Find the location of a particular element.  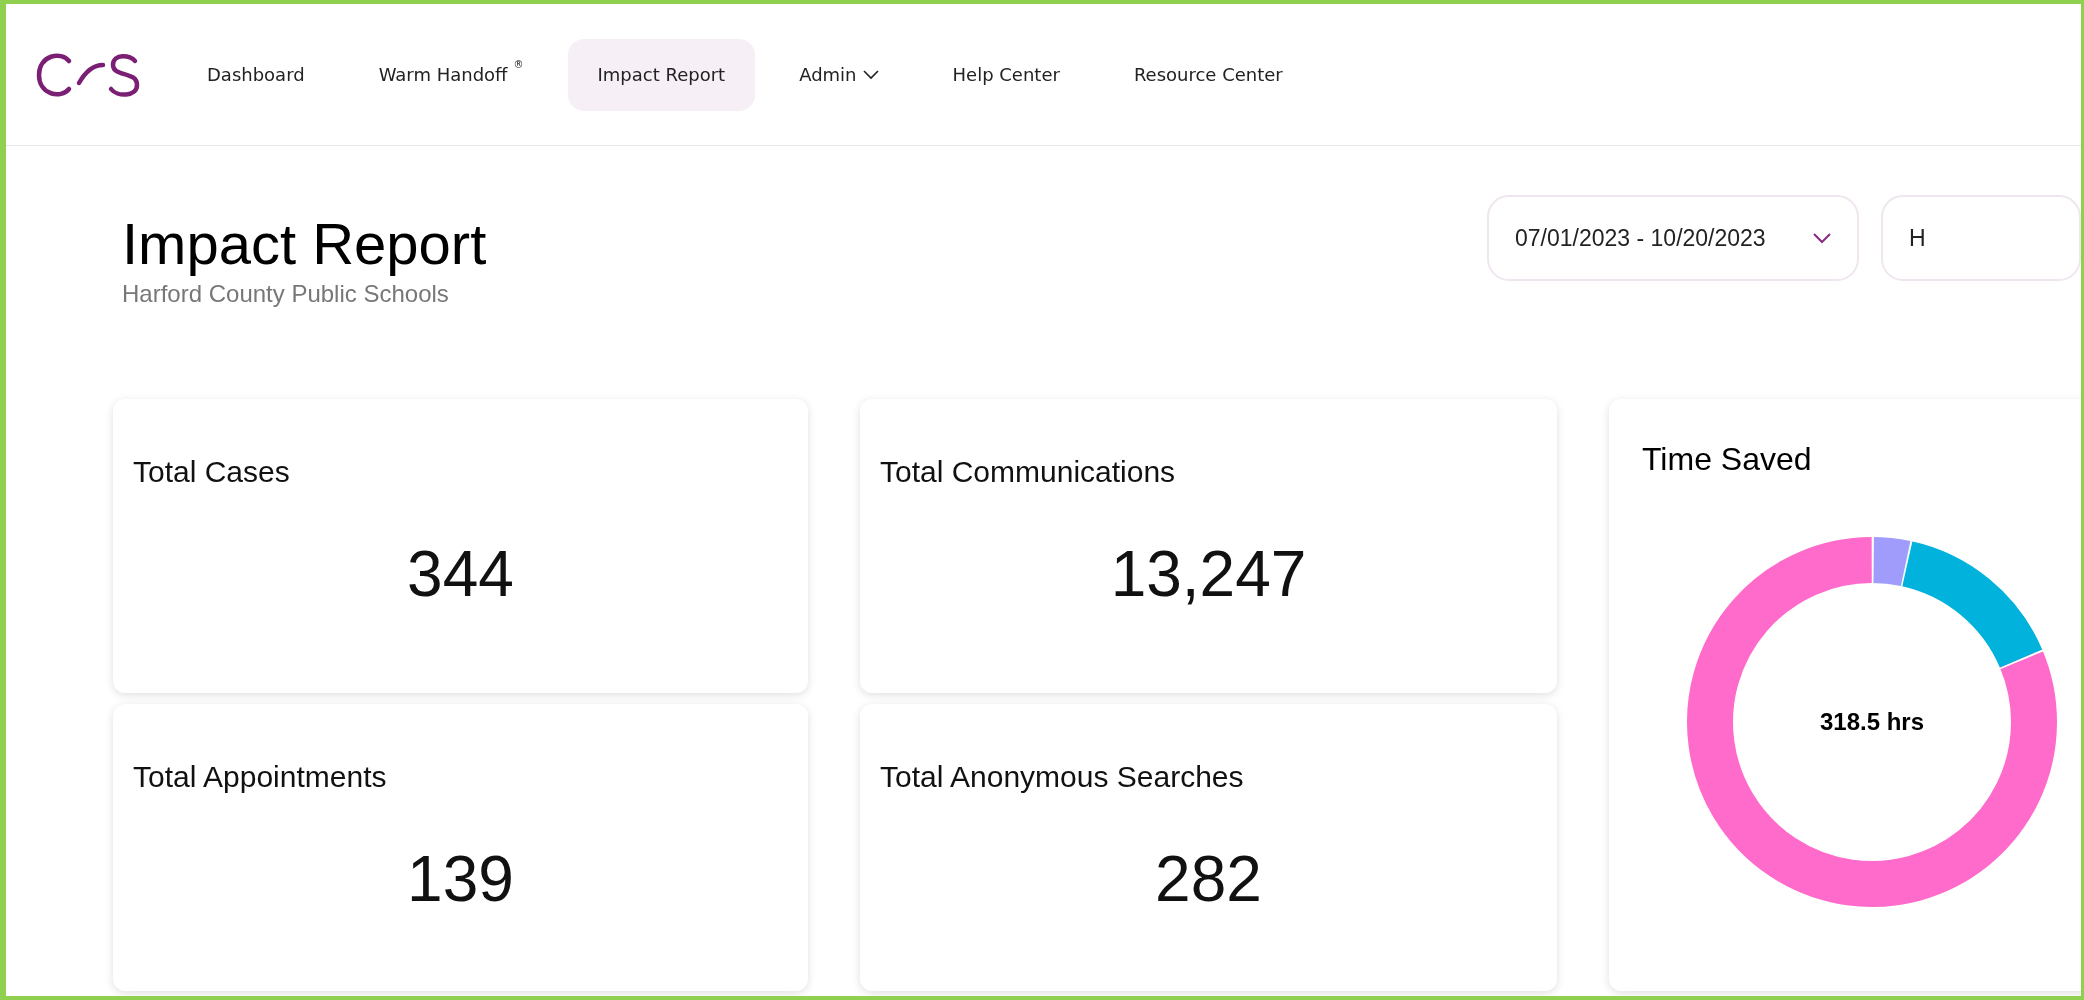

nav-tab: Resource Center is located at coordinates (1208, 74).